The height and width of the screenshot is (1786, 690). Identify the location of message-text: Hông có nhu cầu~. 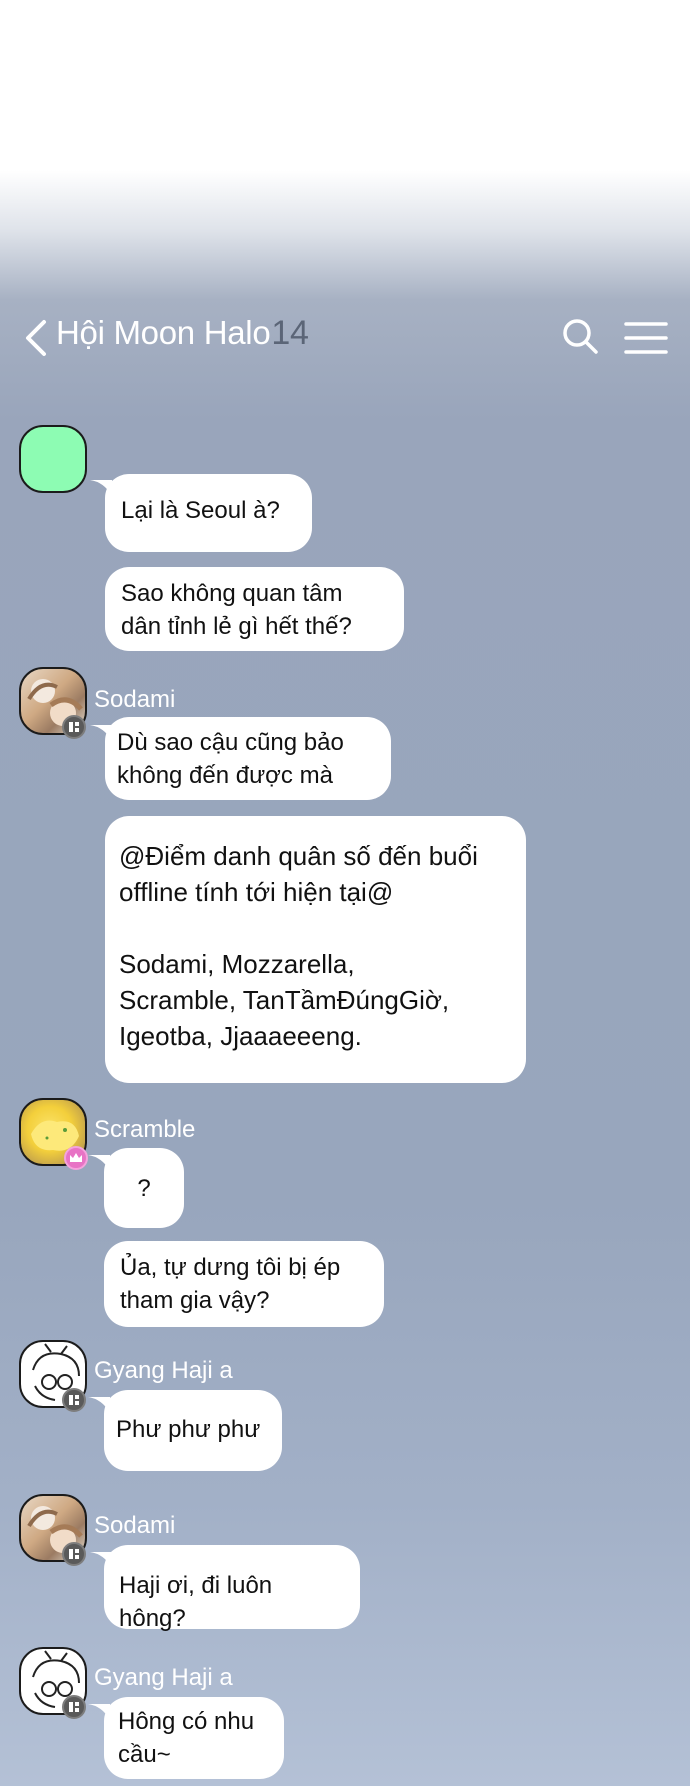
(186, 1738).